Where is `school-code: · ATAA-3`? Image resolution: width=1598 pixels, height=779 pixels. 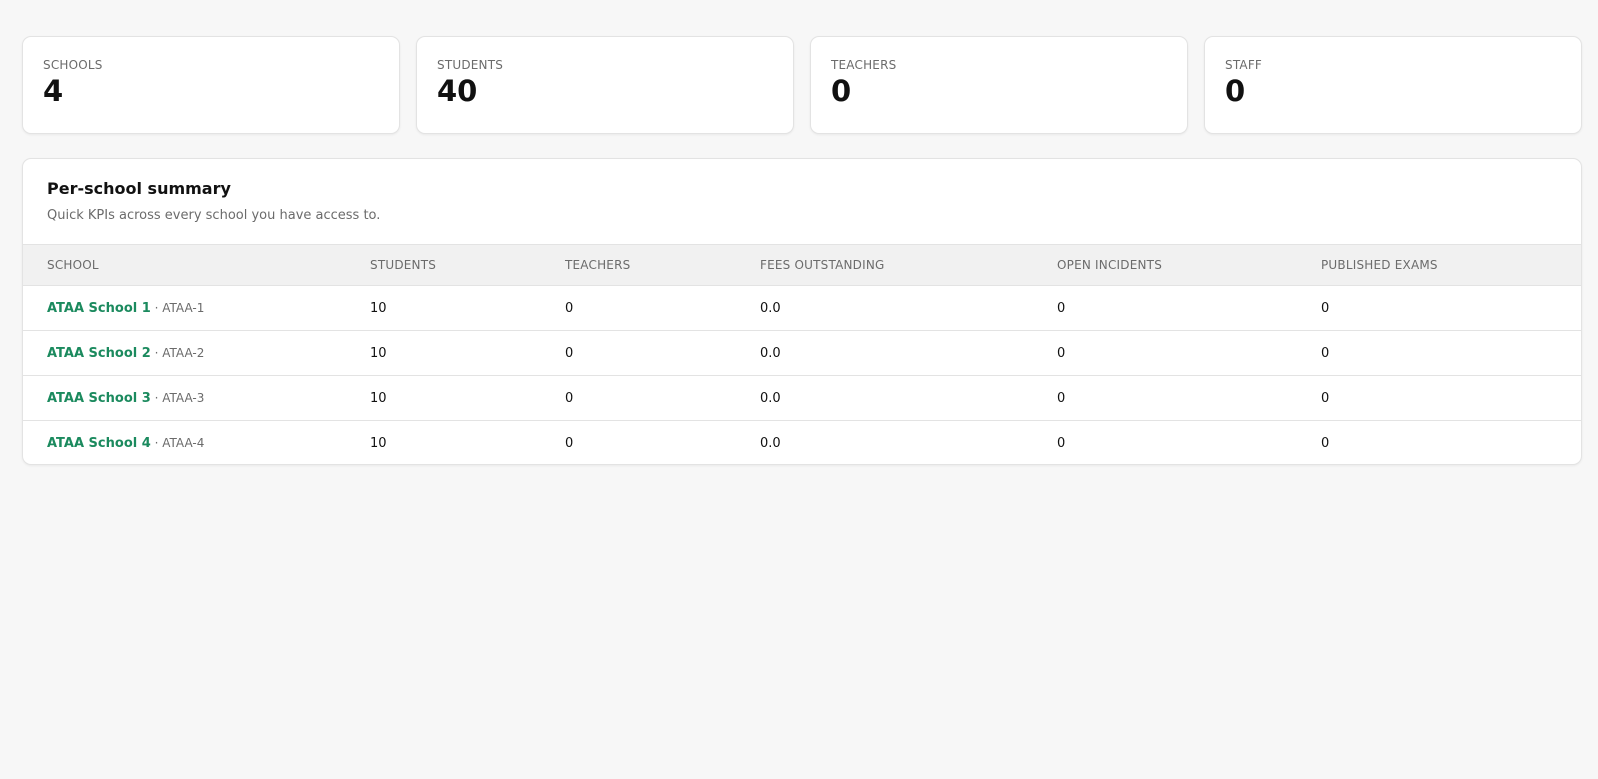
school-code: · ATAA-3 is located at coordinates (177, 397).